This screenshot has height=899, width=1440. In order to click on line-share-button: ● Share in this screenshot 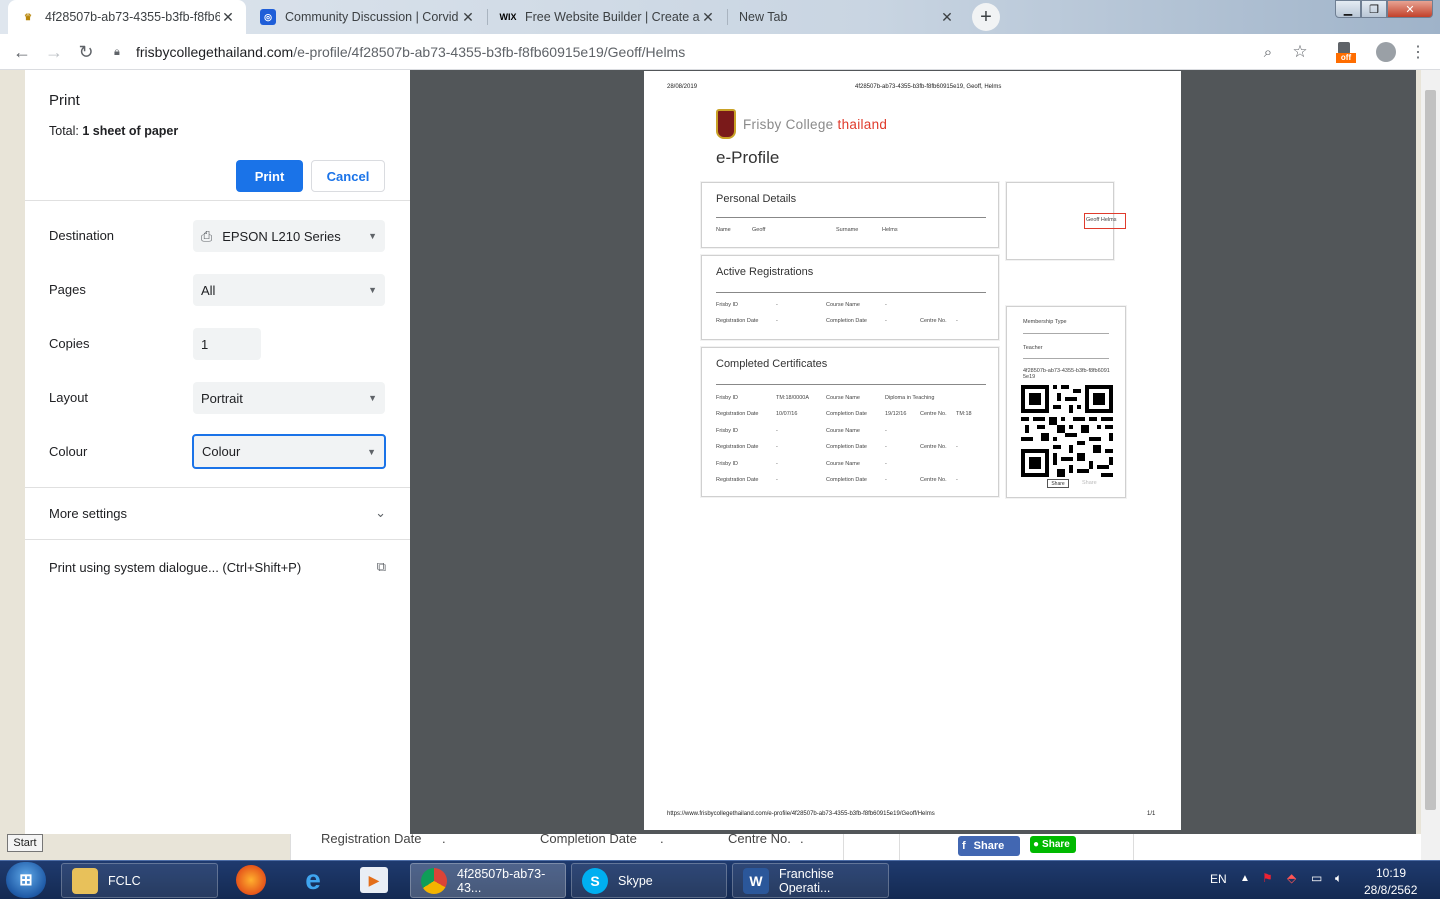, I will do `click(1053, 844)`.